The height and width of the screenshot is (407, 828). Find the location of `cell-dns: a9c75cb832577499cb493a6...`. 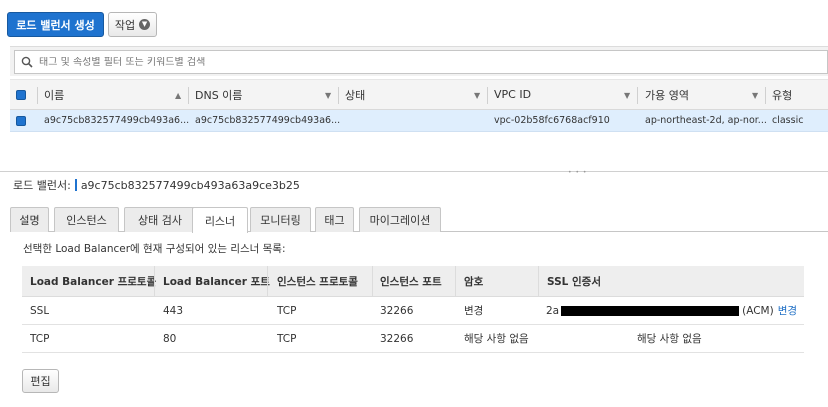

cell-dns: a9c75cb832577499cb493a6... is located at coordinates (268, 120).